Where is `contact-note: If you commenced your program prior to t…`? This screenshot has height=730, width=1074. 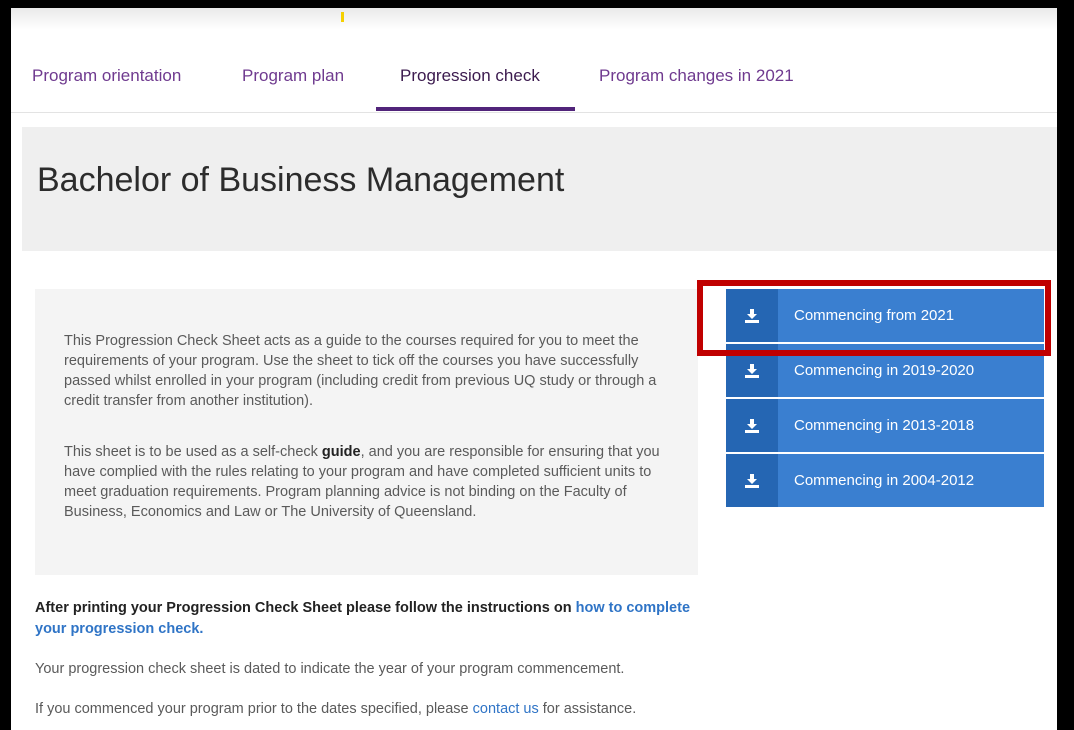
contact-note: If you commenced your program prior to t… is located at coordinates (336, 709).